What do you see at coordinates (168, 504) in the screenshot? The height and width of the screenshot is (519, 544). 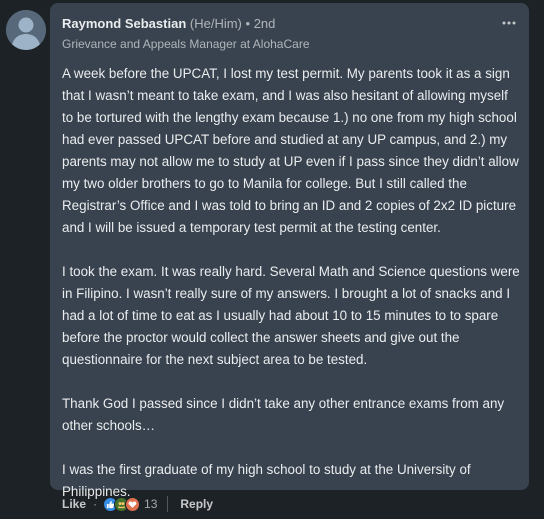 I see `actions-divider` at bounding box center [168, 504].